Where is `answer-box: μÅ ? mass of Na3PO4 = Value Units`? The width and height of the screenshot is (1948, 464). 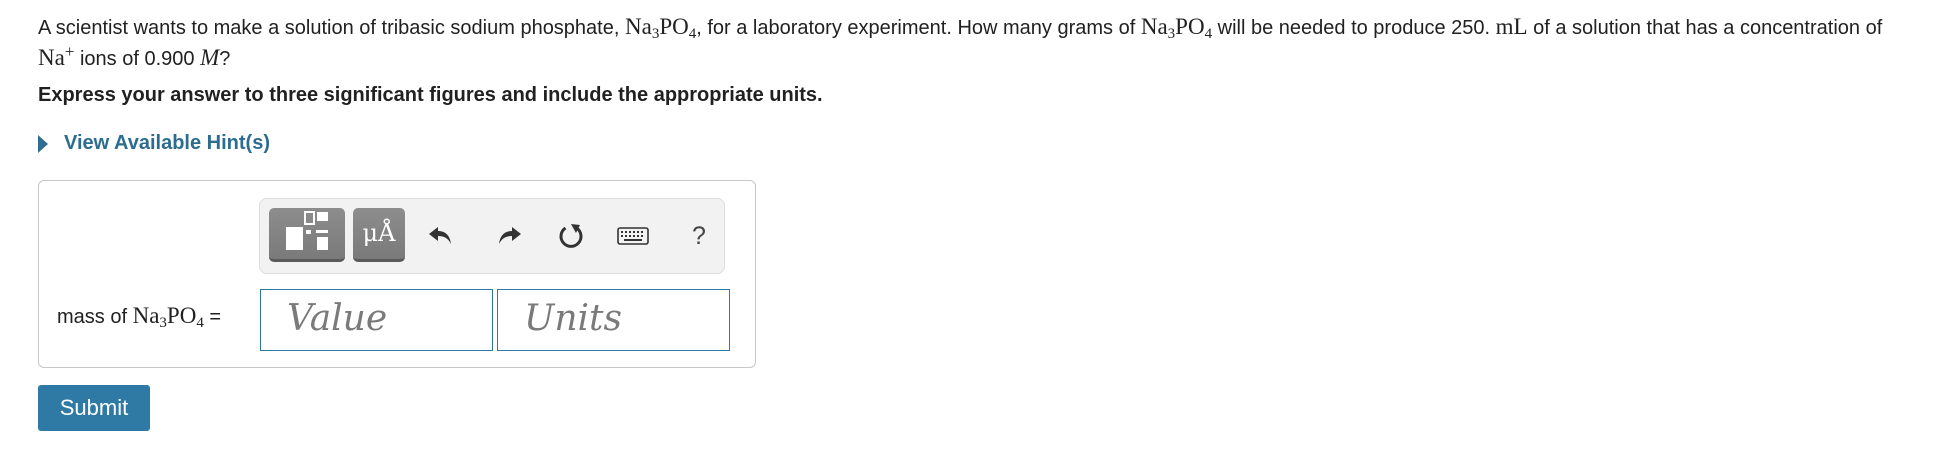 answer-box: μÅ ? mass of Na3PO4 = Value Units is located at coordinates (397, 274).